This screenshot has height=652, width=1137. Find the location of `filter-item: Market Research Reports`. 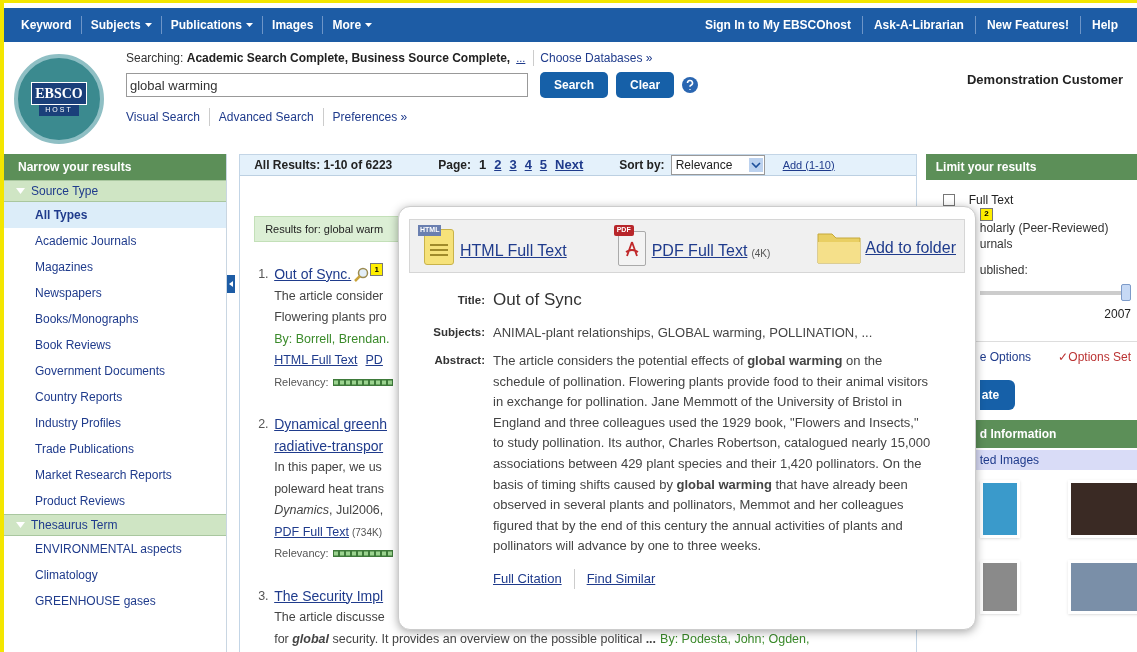

filter-item: Market Research Reports is located at coordinates (115, 475).